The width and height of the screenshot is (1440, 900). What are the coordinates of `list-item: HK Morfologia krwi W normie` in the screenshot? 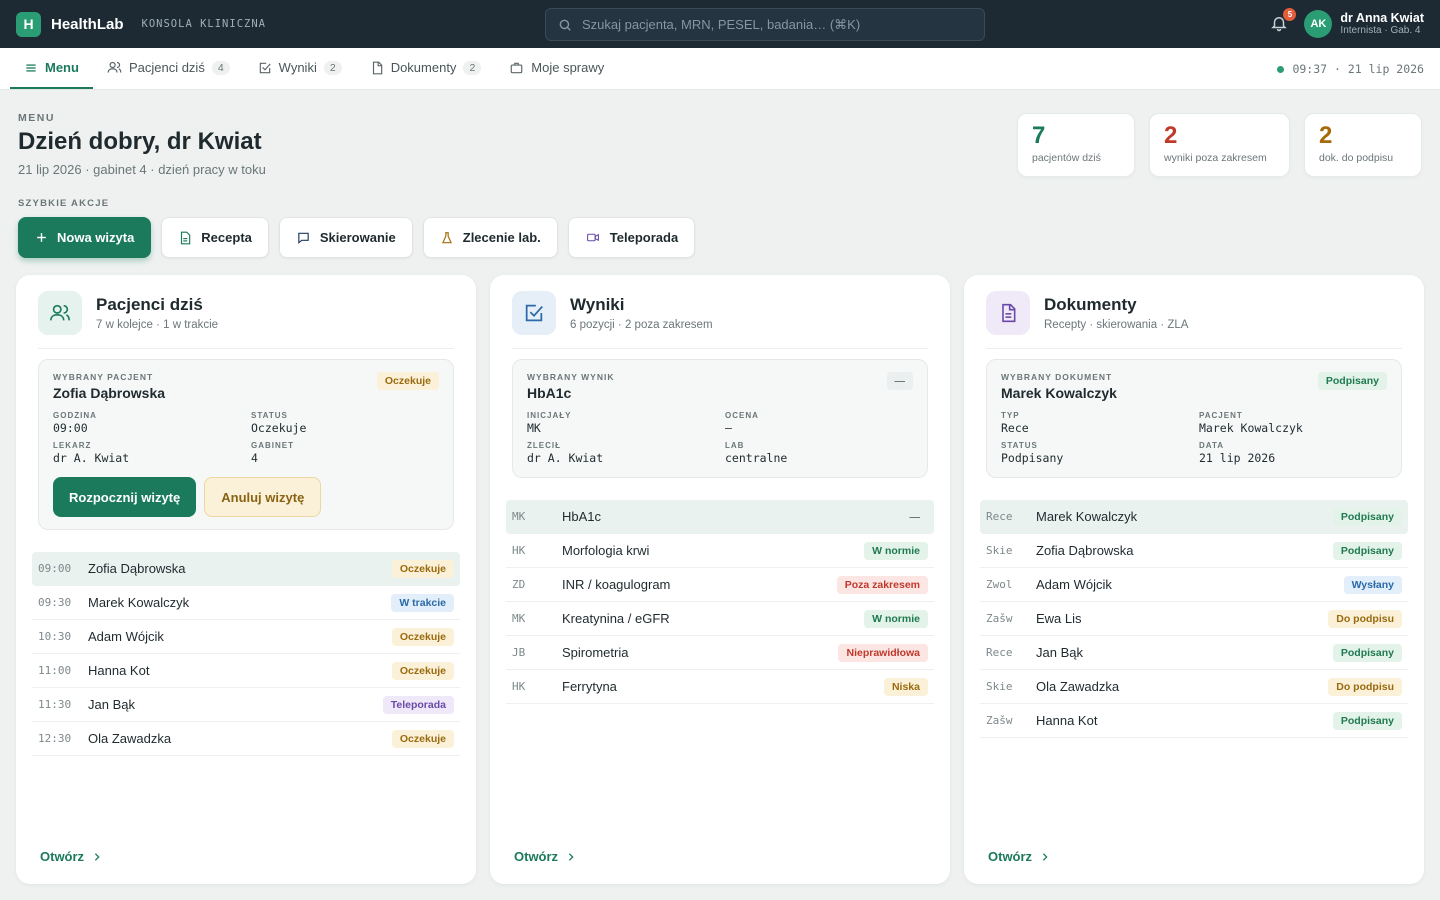 It's located at (720, 551).